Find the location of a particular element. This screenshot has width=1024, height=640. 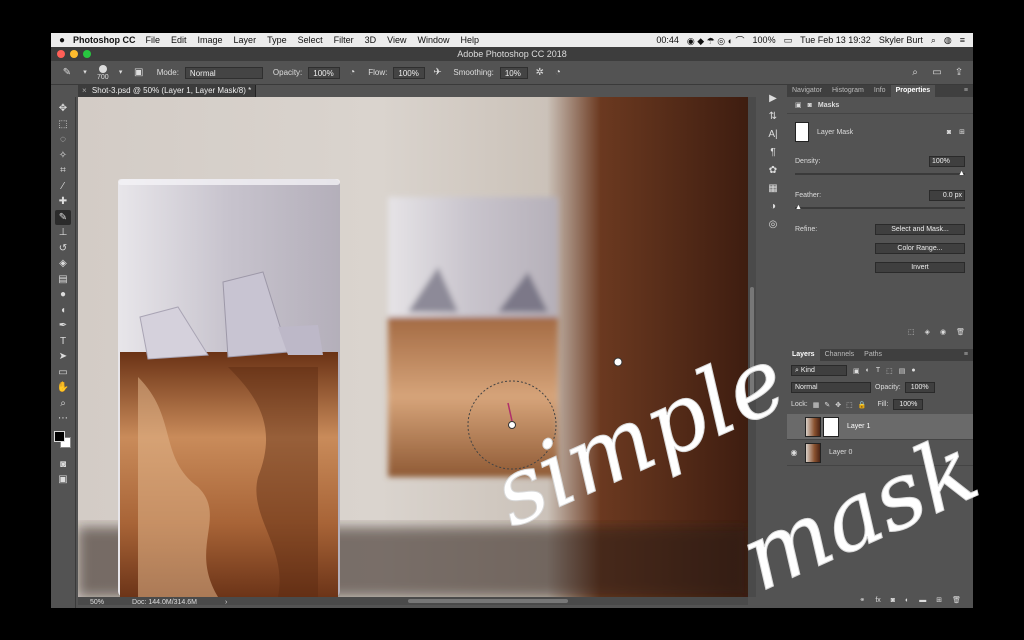

smoothing-field: 10% is located at coordinates (513, 72).